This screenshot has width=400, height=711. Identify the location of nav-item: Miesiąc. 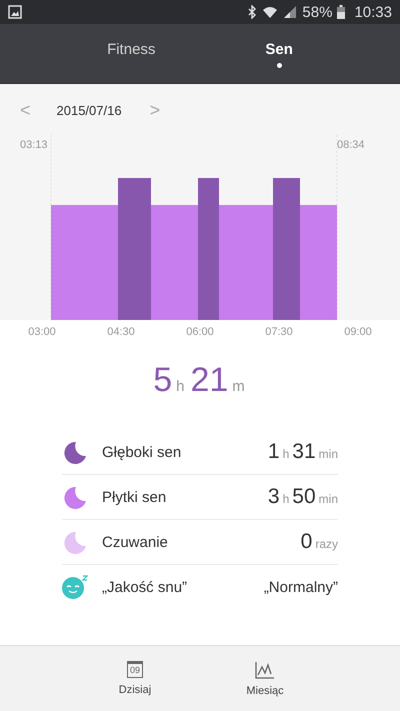
(265, 678).